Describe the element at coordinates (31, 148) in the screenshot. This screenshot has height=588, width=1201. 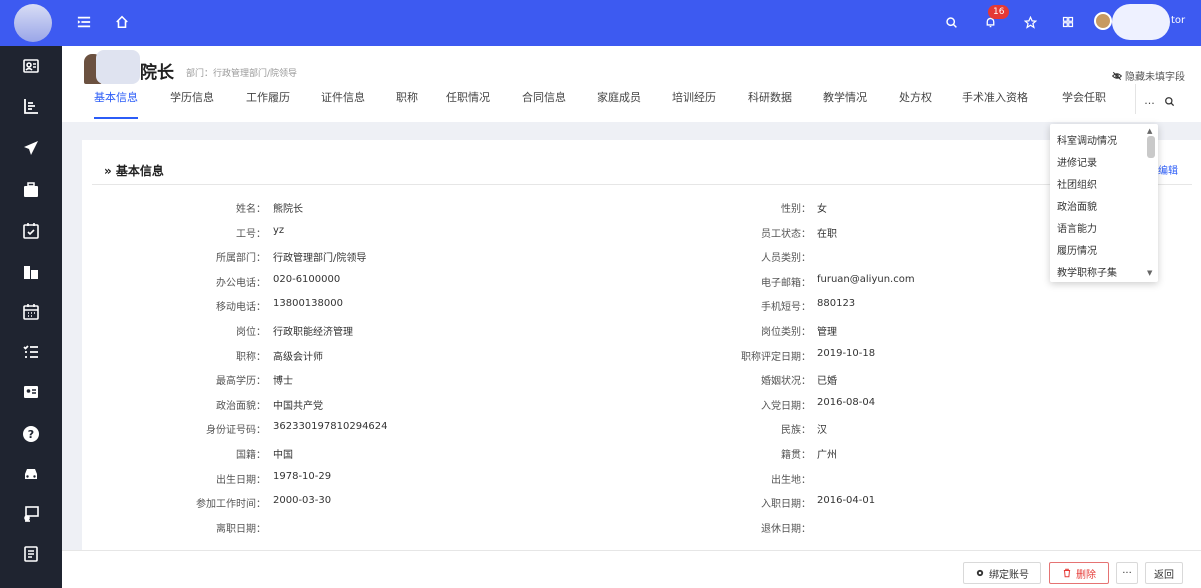
I see `paper-plane-icon` at that location.